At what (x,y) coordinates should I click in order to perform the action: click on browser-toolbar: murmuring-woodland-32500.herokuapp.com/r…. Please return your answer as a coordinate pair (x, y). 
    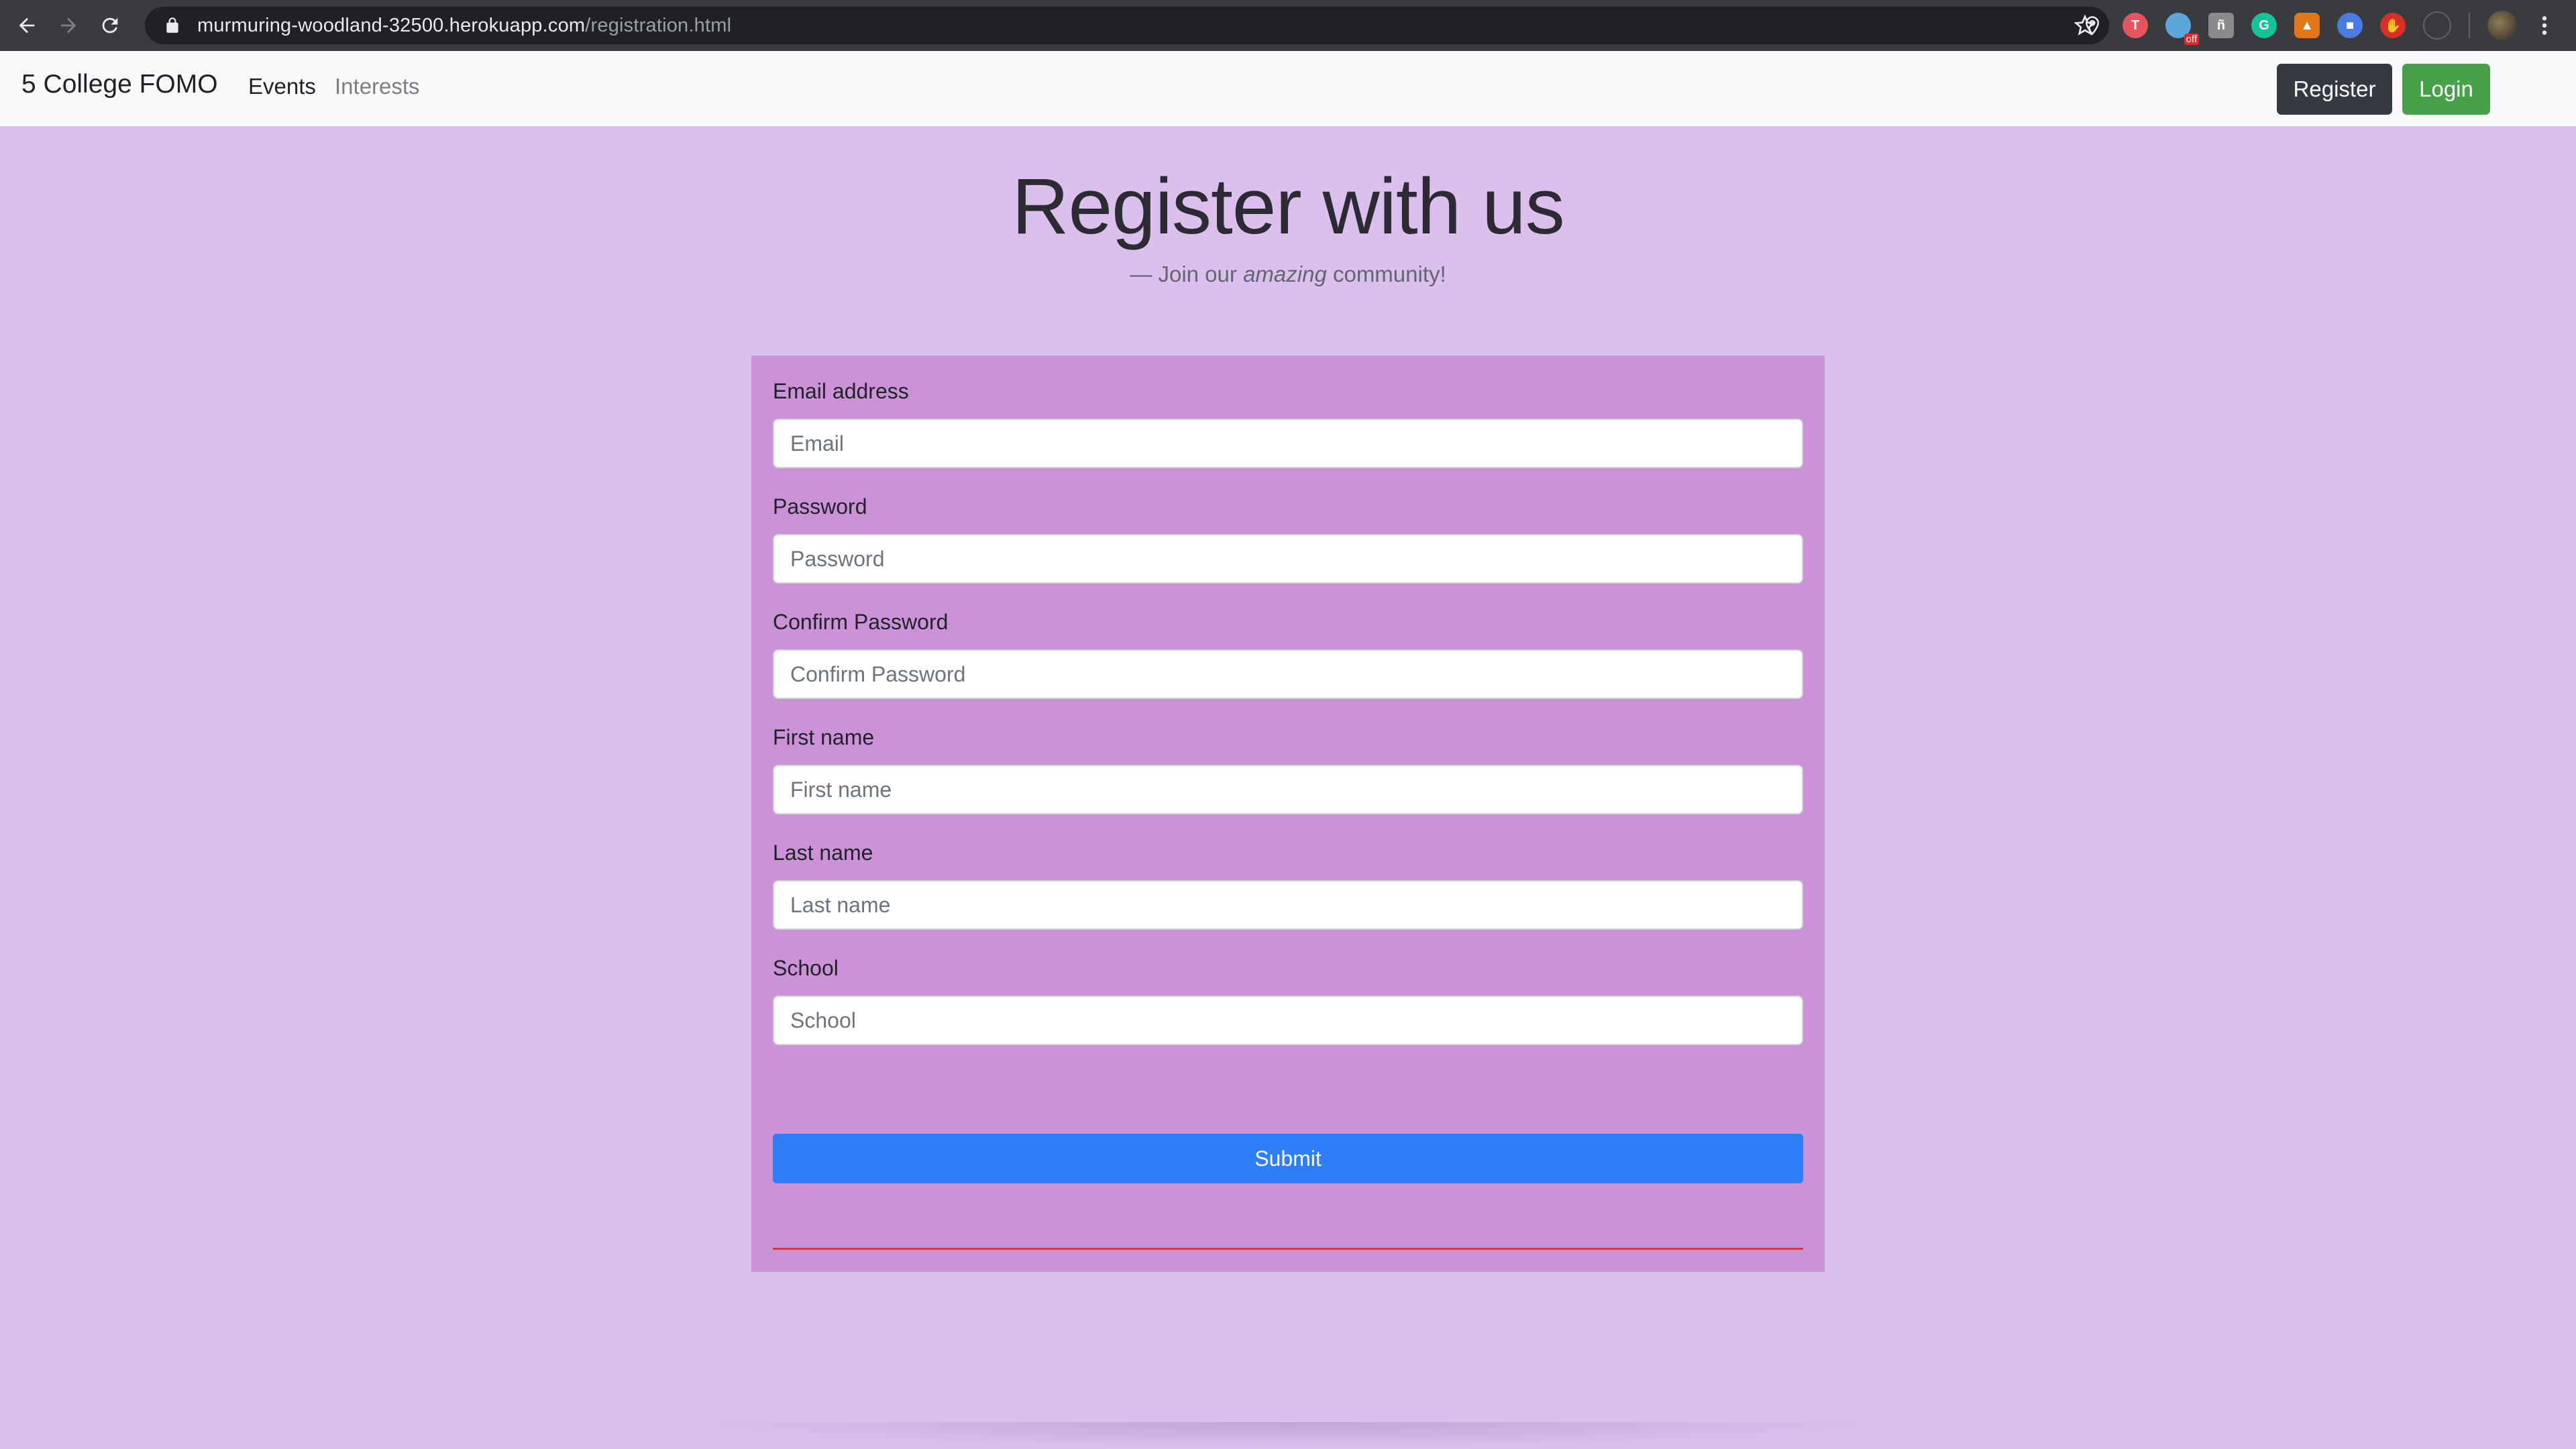
    Looking at the image, I should click on (1288, 25).